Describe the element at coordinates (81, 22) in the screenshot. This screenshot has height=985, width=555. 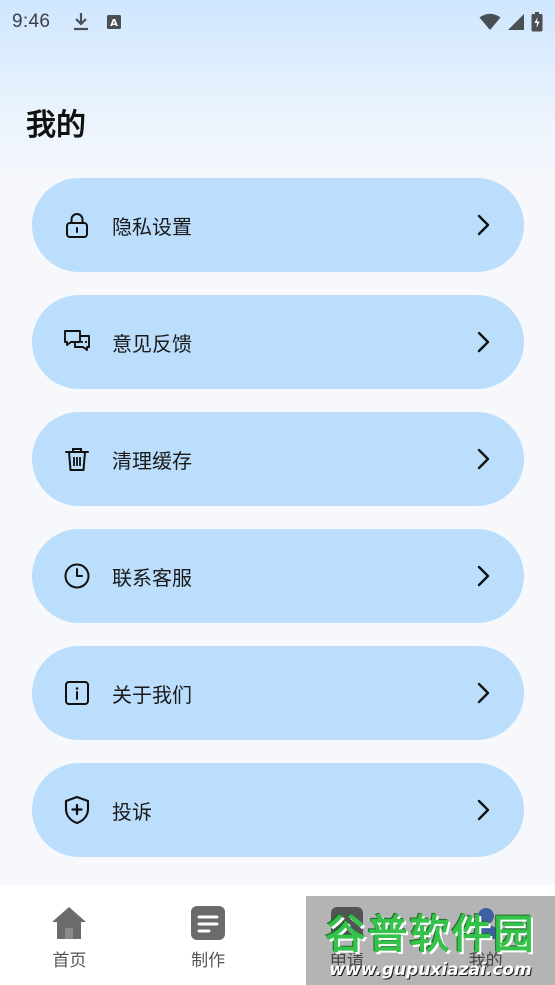
I see `download-icon` at that location.